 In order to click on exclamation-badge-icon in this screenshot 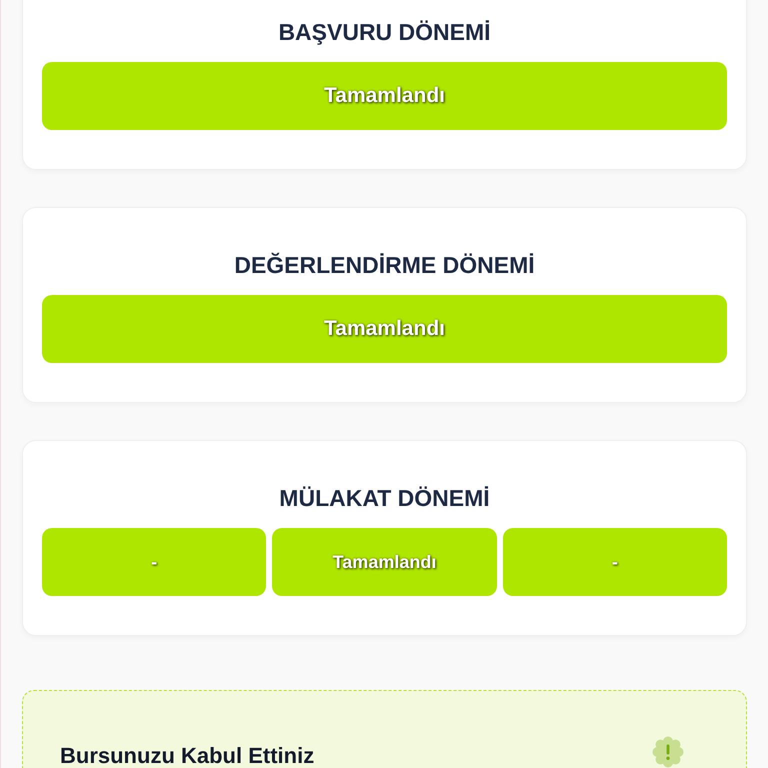, I will do `click(668, 752)`.